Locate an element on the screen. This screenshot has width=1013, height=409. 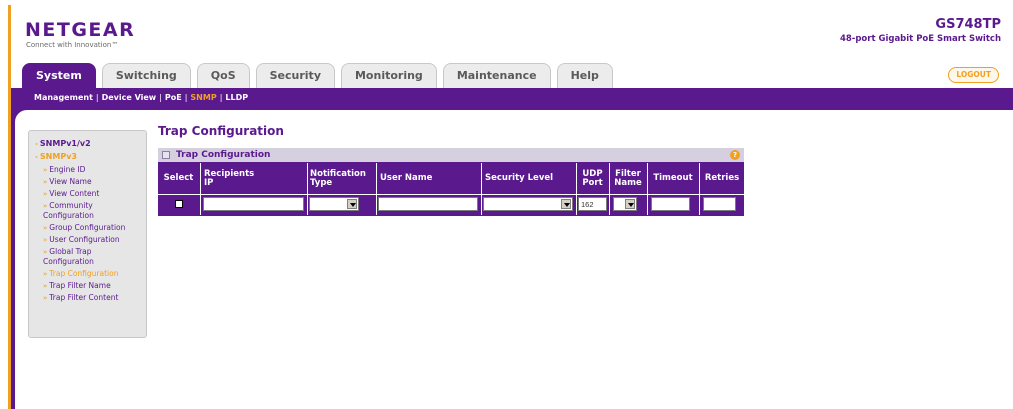
subnav-device-view: Device View is located at coordinates (129, 97).